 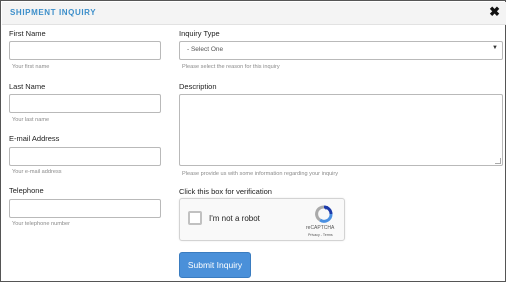 I want to click on resize-handle-icon, so click(x=498, y=161).